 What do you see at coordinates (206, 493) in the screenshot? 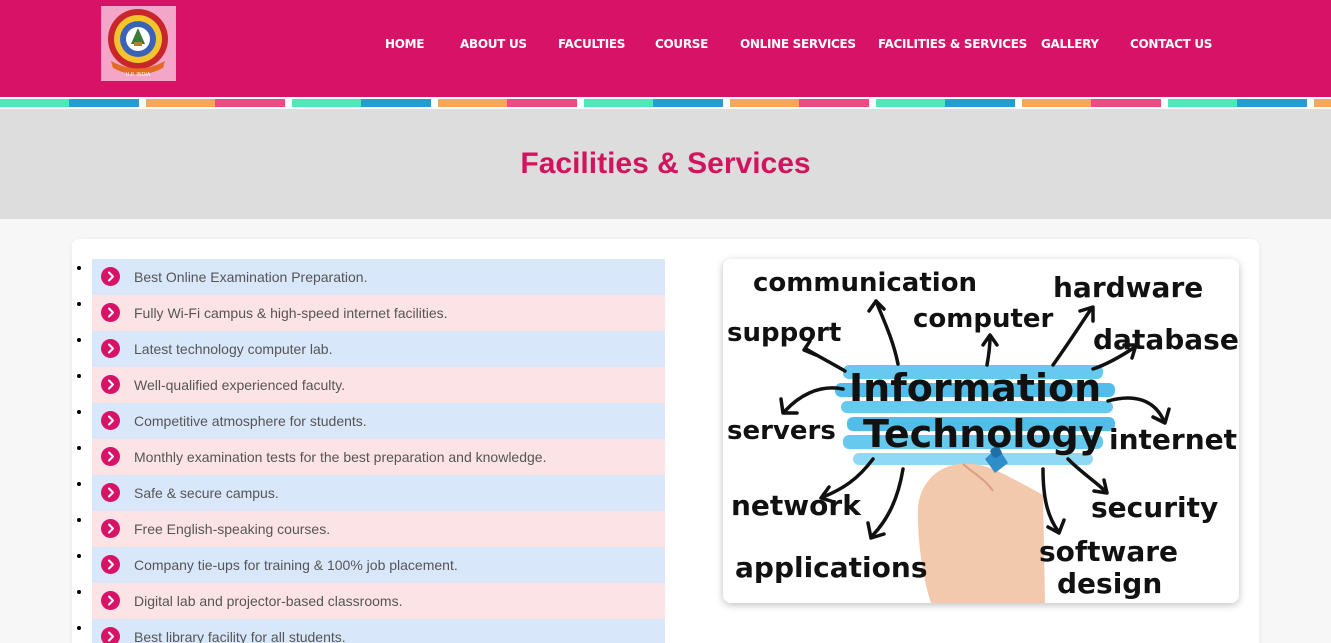
I see `list-item-text: Safe & secure campus.` at bounding box center [206, 493].